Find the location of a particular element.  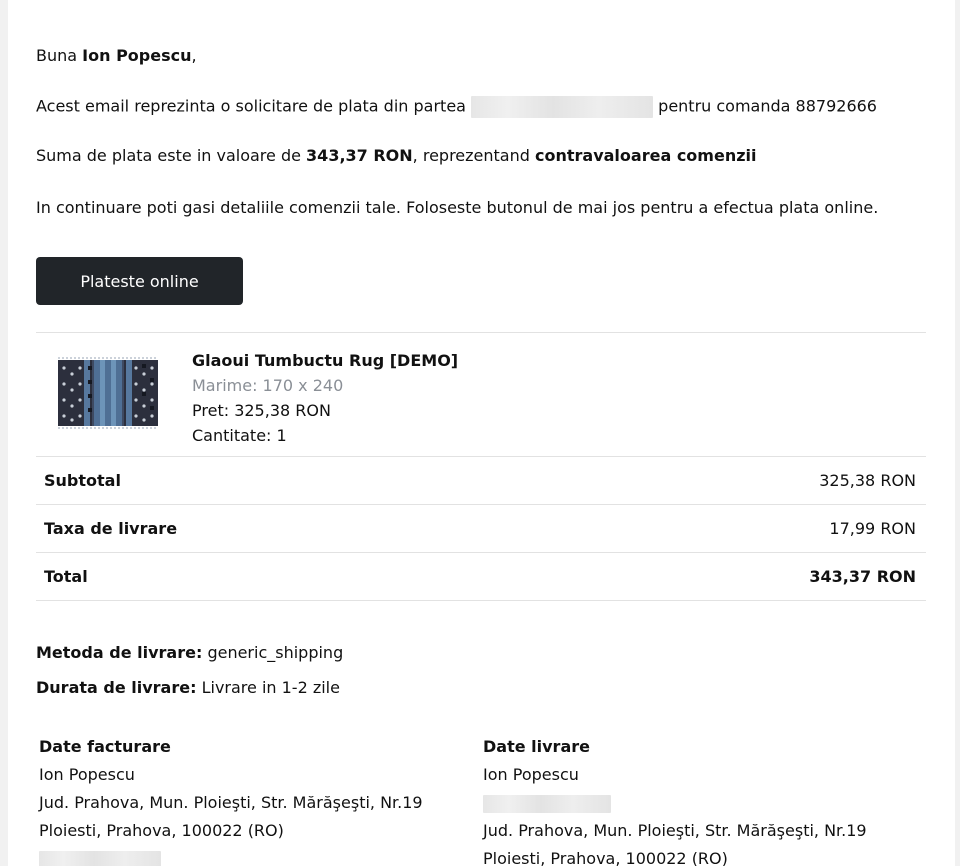

totals-label: Total is located at coordinates (66, 576).